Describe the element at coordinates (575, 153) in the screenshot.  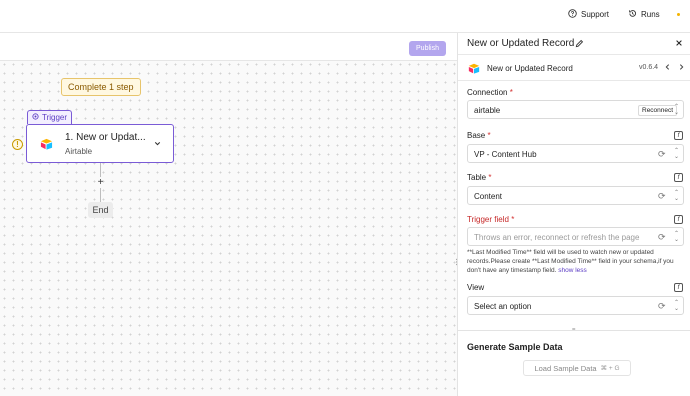
I see `base-select: VP - Content Hub ⟳ ⌃ ⌄` at that location.